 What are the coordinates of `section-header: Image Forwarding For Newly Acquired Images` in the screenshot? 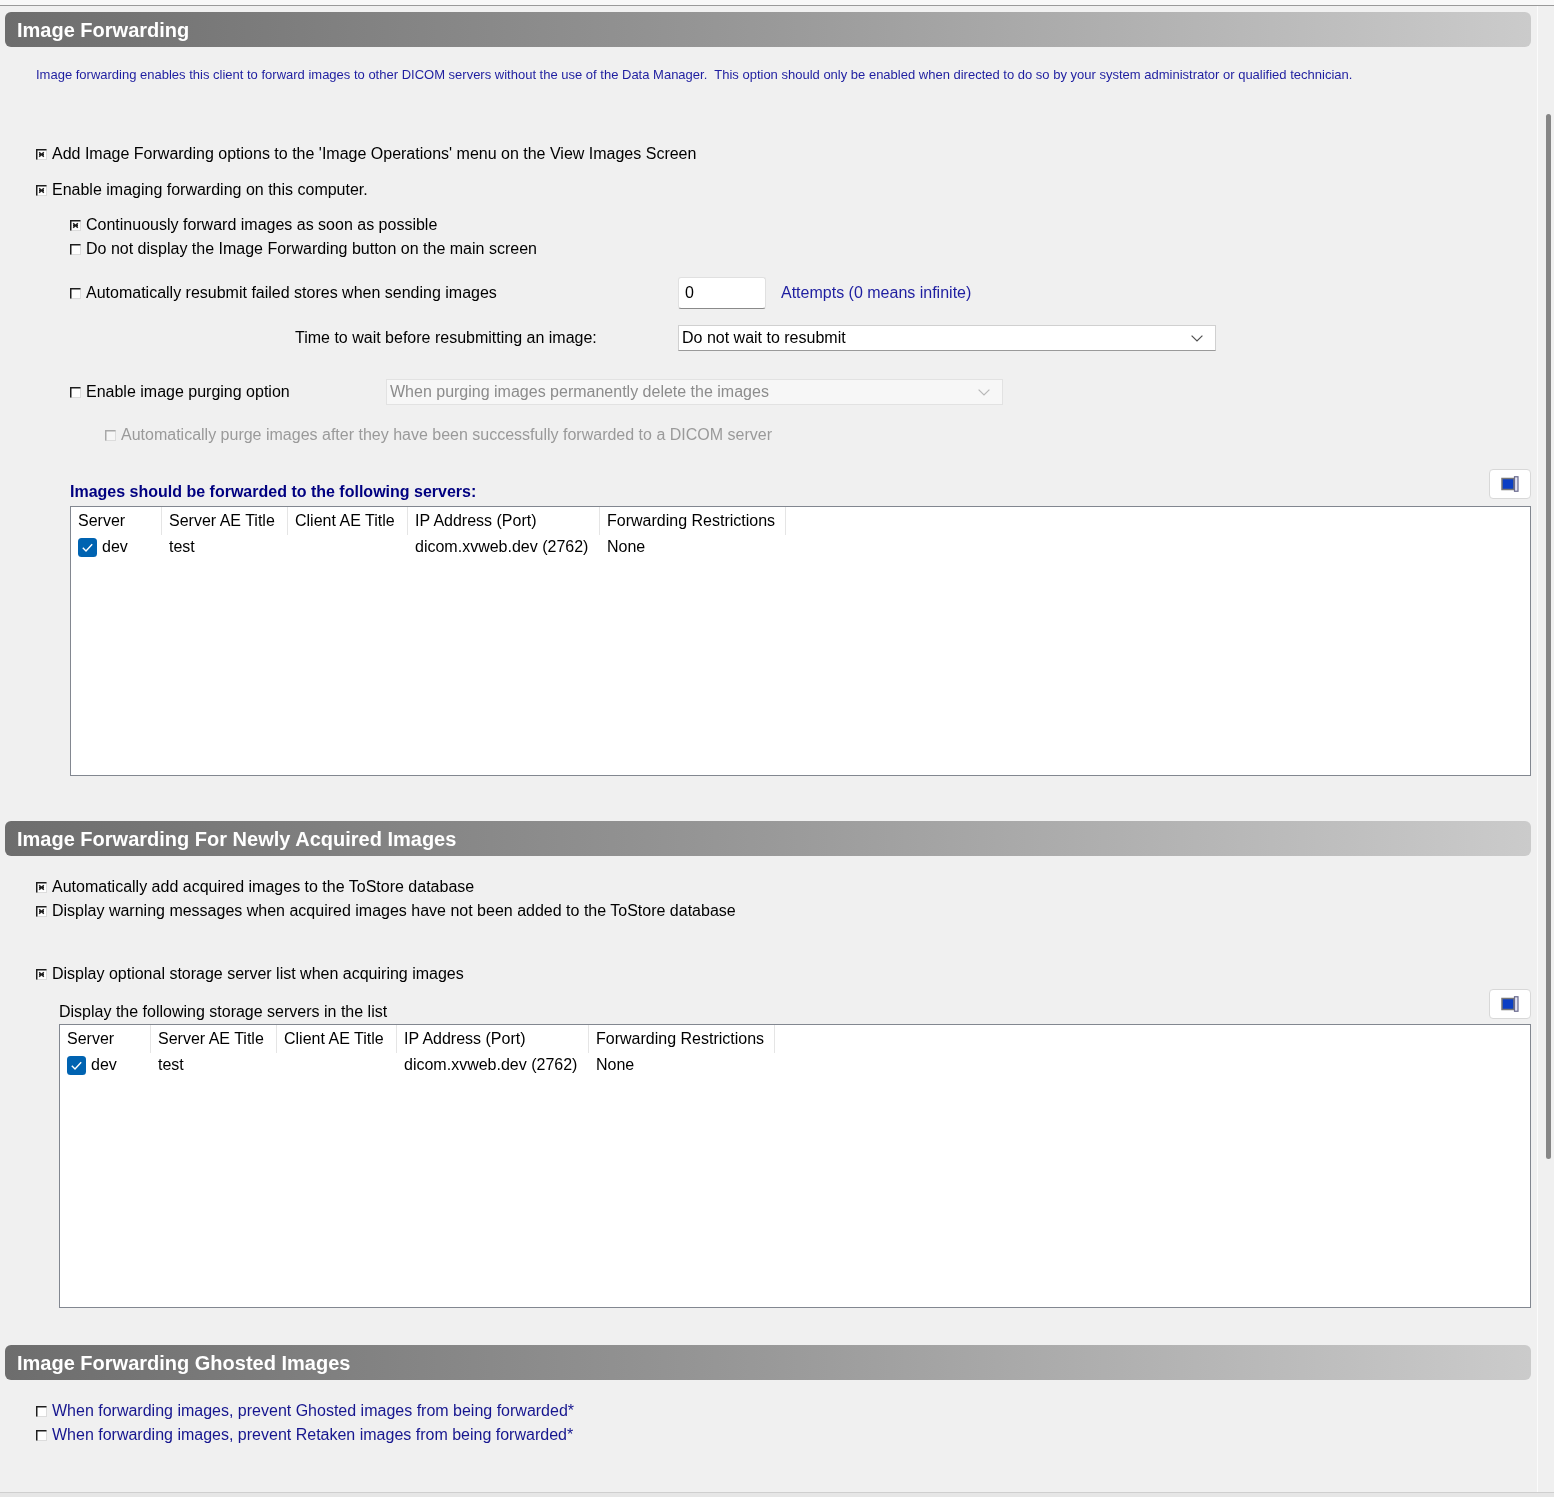 It's located at (768, 838).